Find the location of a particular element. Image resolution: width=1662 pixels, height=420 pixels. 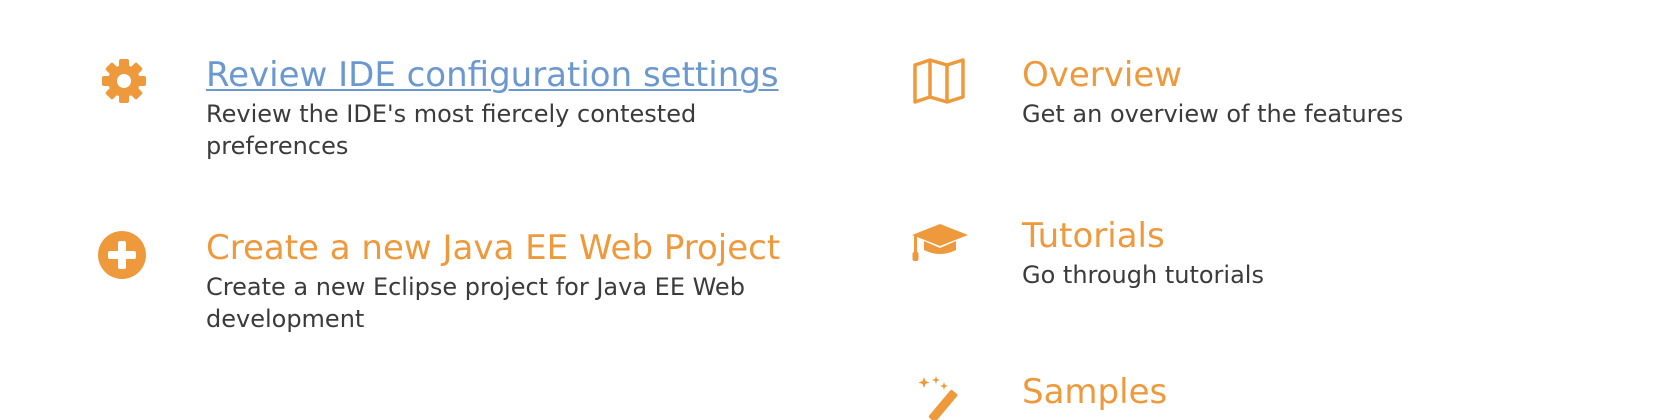

welcome-item-tutorials: Tutorials Go through tutorials is located at coordinates (1270, 272).